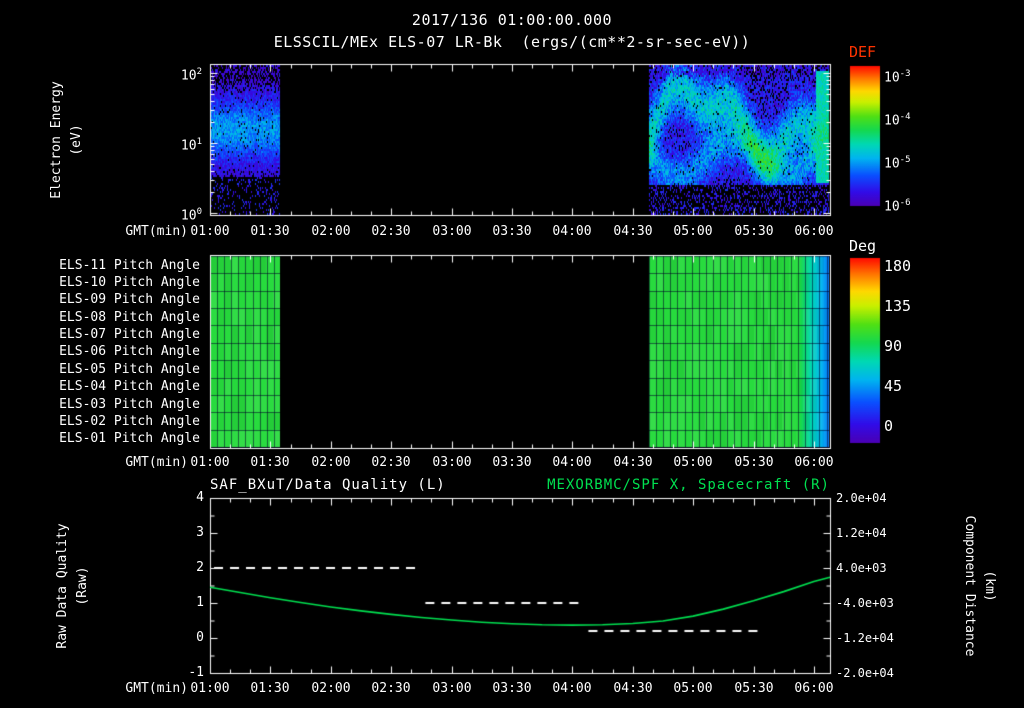  What do you see at coordinates (865, 603) in the screenshot?
I see `distance-tick: -4.0e+03` at bounding box center [865, 603].